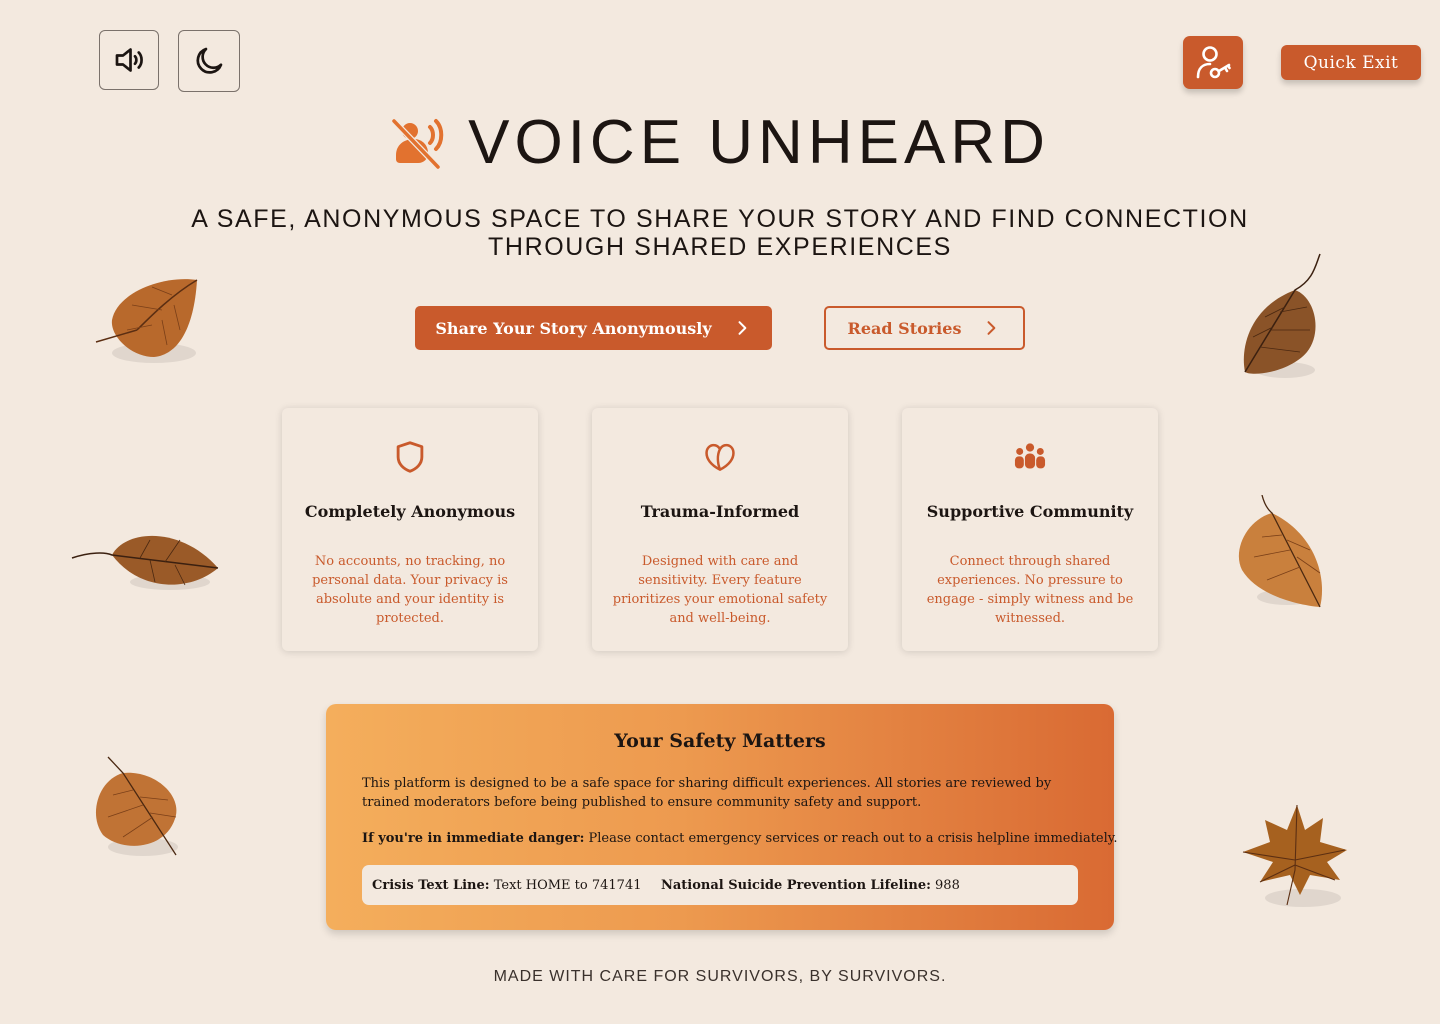 The image size is (1440, 1024). I want to click on muted-speech-icon, so click(417, 143).